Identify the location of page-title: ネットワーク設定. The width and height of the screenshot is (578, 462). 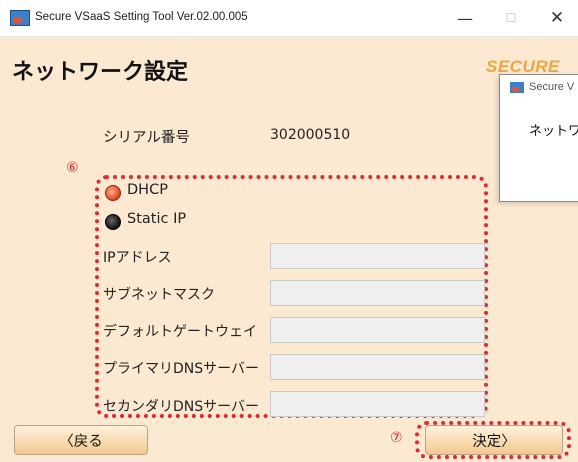
(100, 72).